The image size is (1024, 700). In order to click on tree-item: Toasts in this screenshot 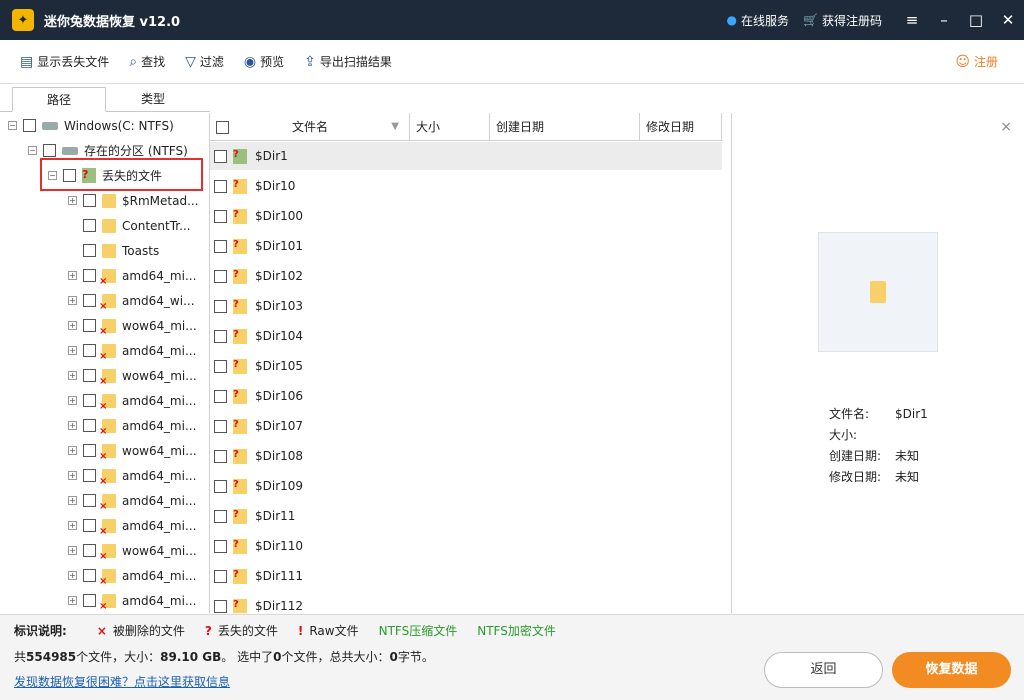, I will do `click(113, 250)`.